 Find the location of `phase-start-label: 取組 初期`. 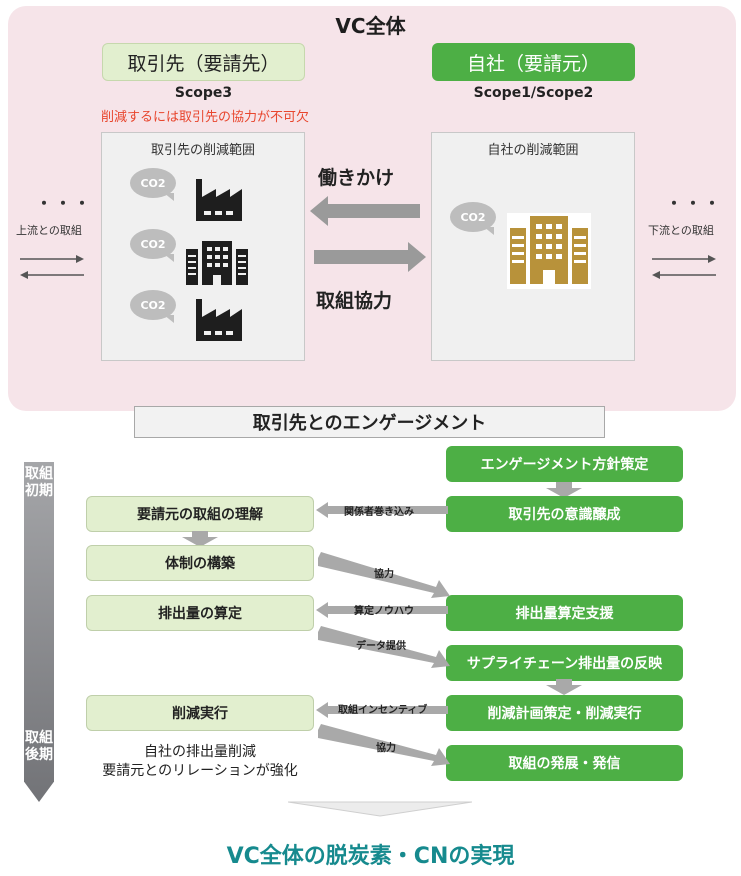

phase-start-label: 取組 初期 is located at coordinates (39, 482).